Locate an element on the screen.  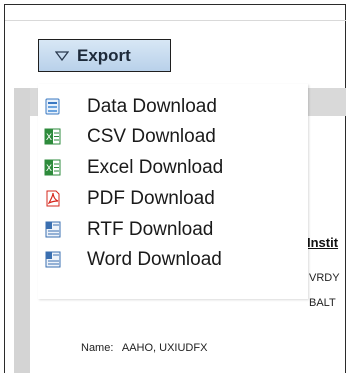
left-gray-strip is located at coordinates (22, 230).